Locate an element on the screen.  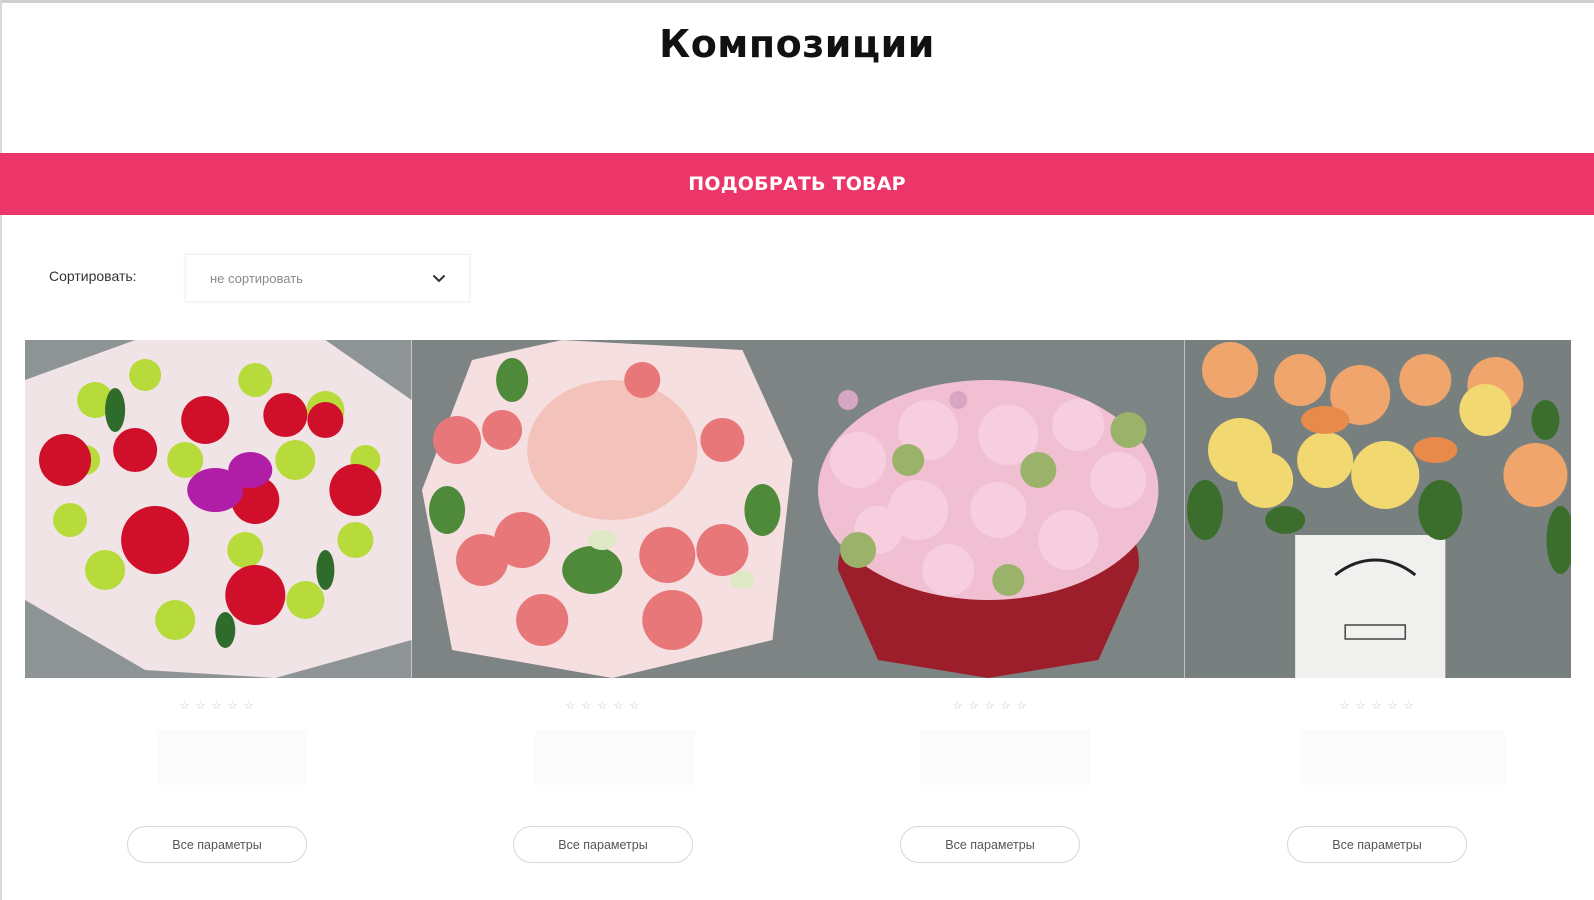
sort-label: Сортировать: is located at coordinates (93, 276).